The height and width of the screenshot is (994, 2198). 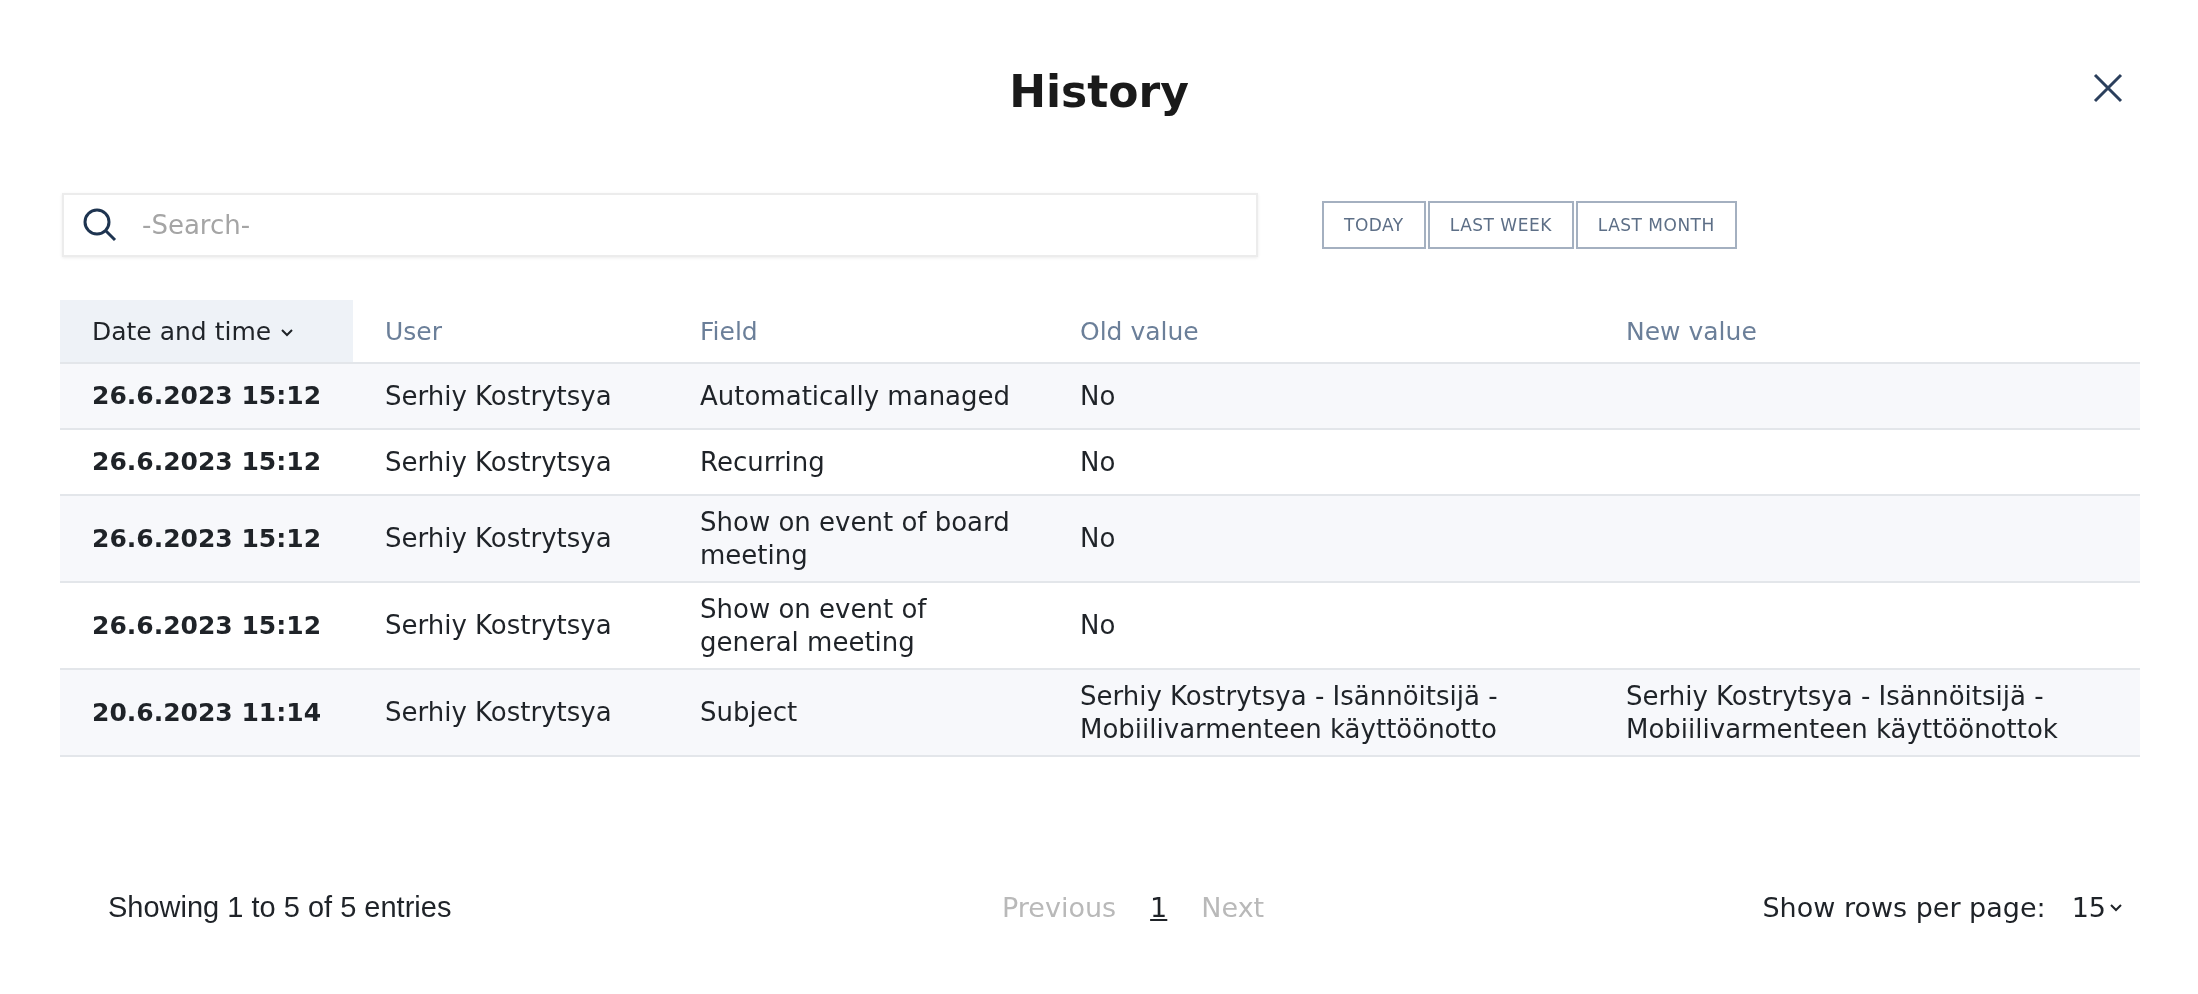 What do you see at coordinates (858, 538) in the screenshot?
I see `table-cell: Show on event of board meeting` at bounding box center [858, 538].